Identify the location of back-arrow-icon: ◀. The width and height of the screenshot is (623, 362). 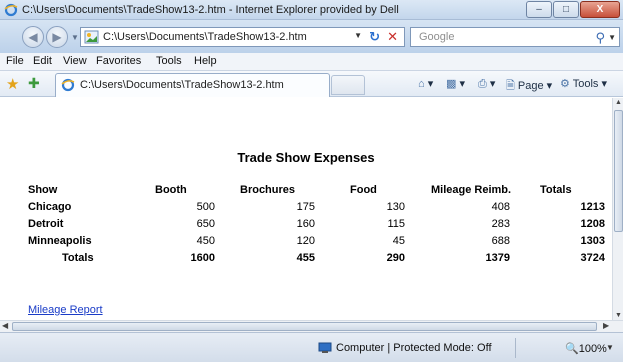
(33, 37).